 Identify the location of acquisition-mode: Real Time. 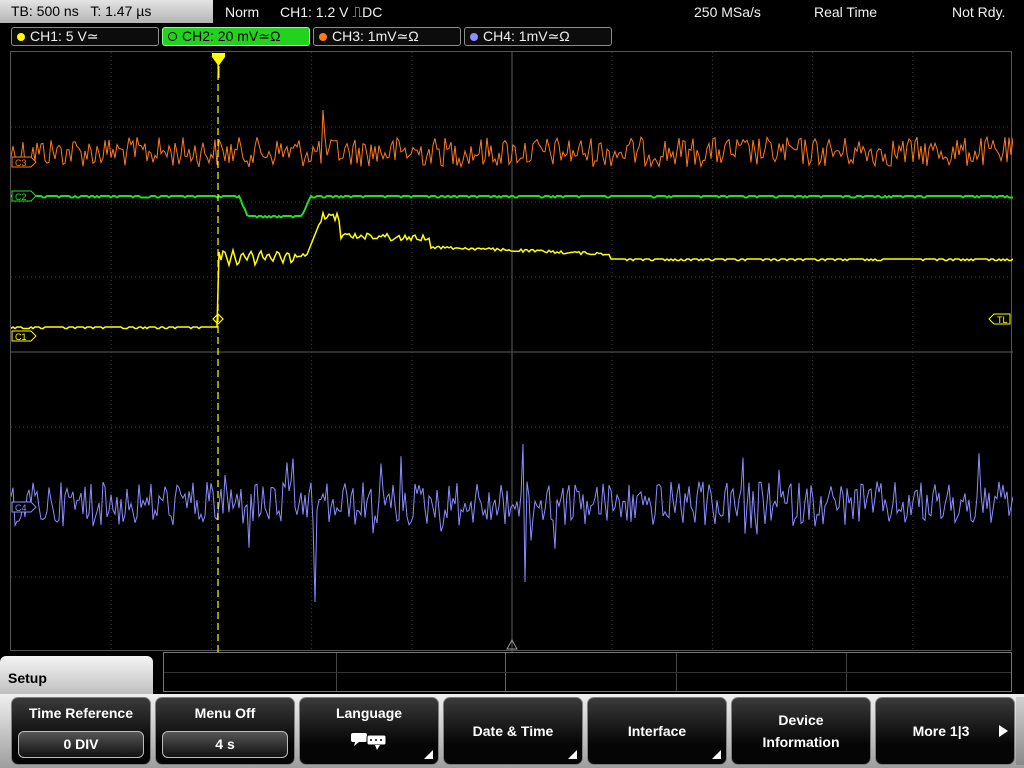
(846, 12).